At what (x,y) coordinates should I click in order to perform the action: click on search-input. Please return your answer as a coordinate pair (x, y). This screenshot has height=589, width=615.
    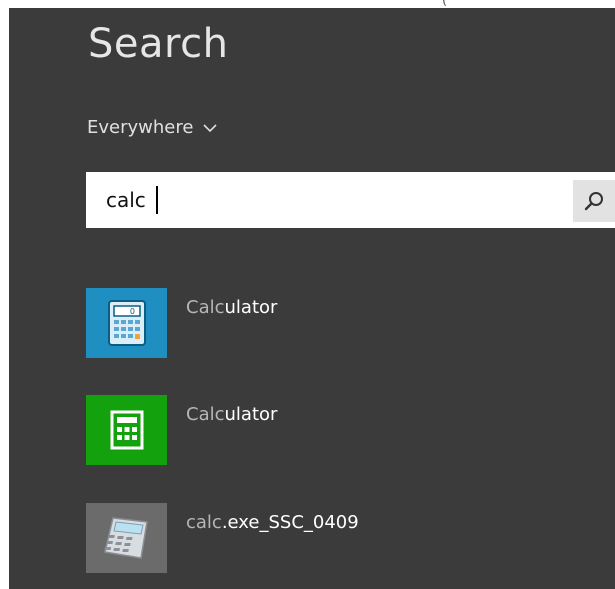
    Looking at the image, I should click on (350, 200).